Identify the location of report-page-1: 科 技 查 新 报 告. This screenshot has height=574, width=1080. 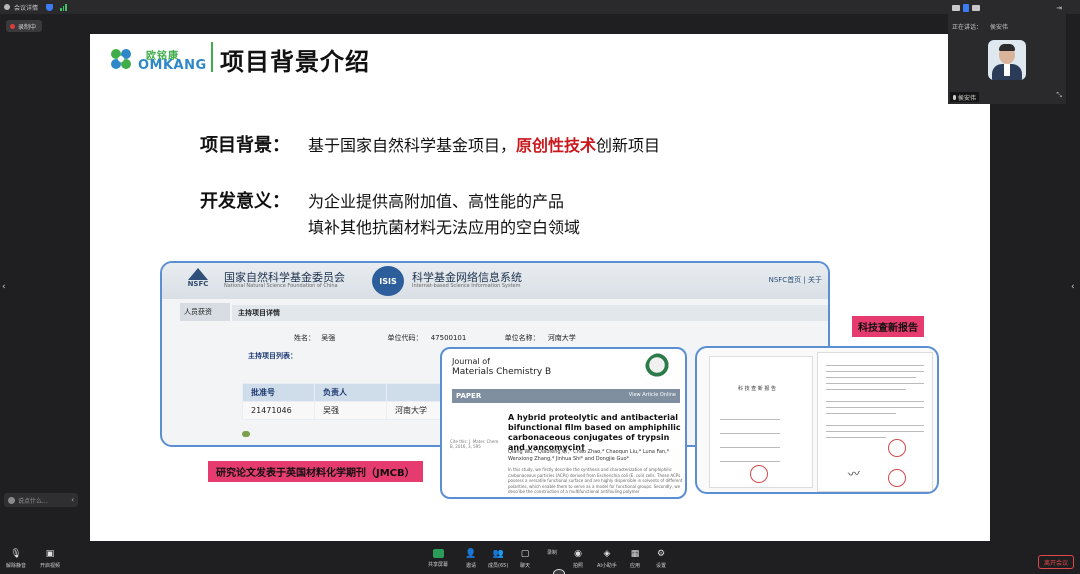
(761, 422).